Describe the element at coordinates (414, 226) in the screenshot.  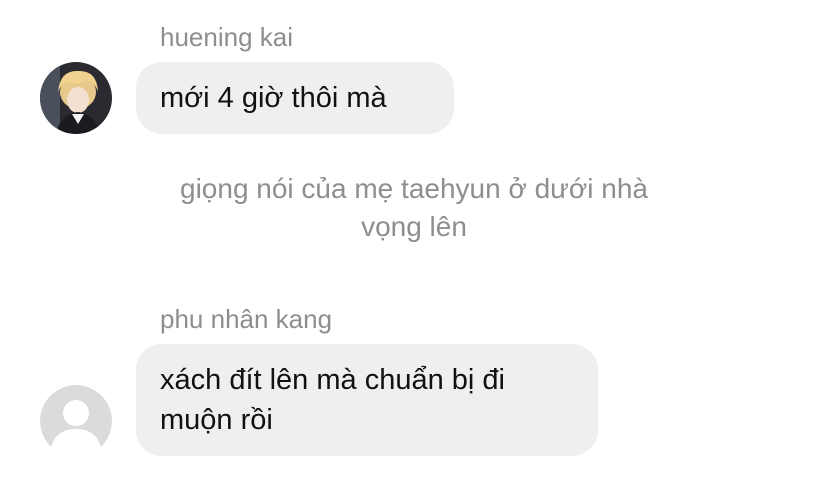
I see `narration-line-2: vọng lên` at that location.